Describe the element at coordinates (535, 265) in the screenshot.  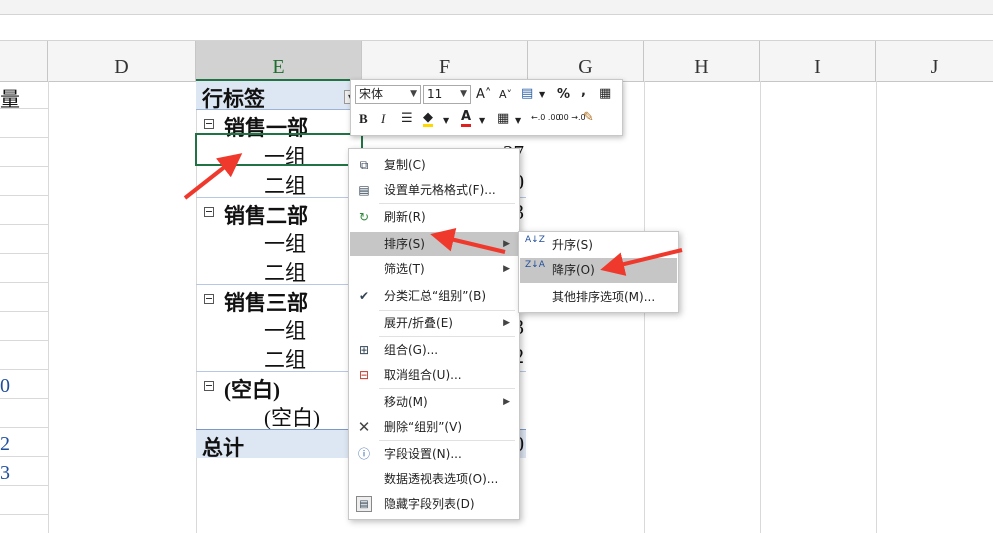
I see `sort-descending-icon: Z↓A` at that location.